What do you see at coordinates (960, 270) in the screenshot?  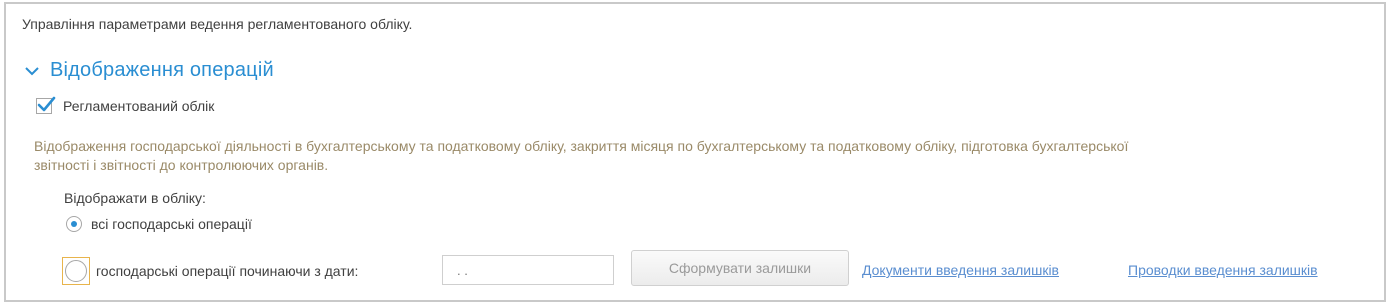 I see `balances-documents-link: Документи введення залишків` at bounding box center [960, 270].